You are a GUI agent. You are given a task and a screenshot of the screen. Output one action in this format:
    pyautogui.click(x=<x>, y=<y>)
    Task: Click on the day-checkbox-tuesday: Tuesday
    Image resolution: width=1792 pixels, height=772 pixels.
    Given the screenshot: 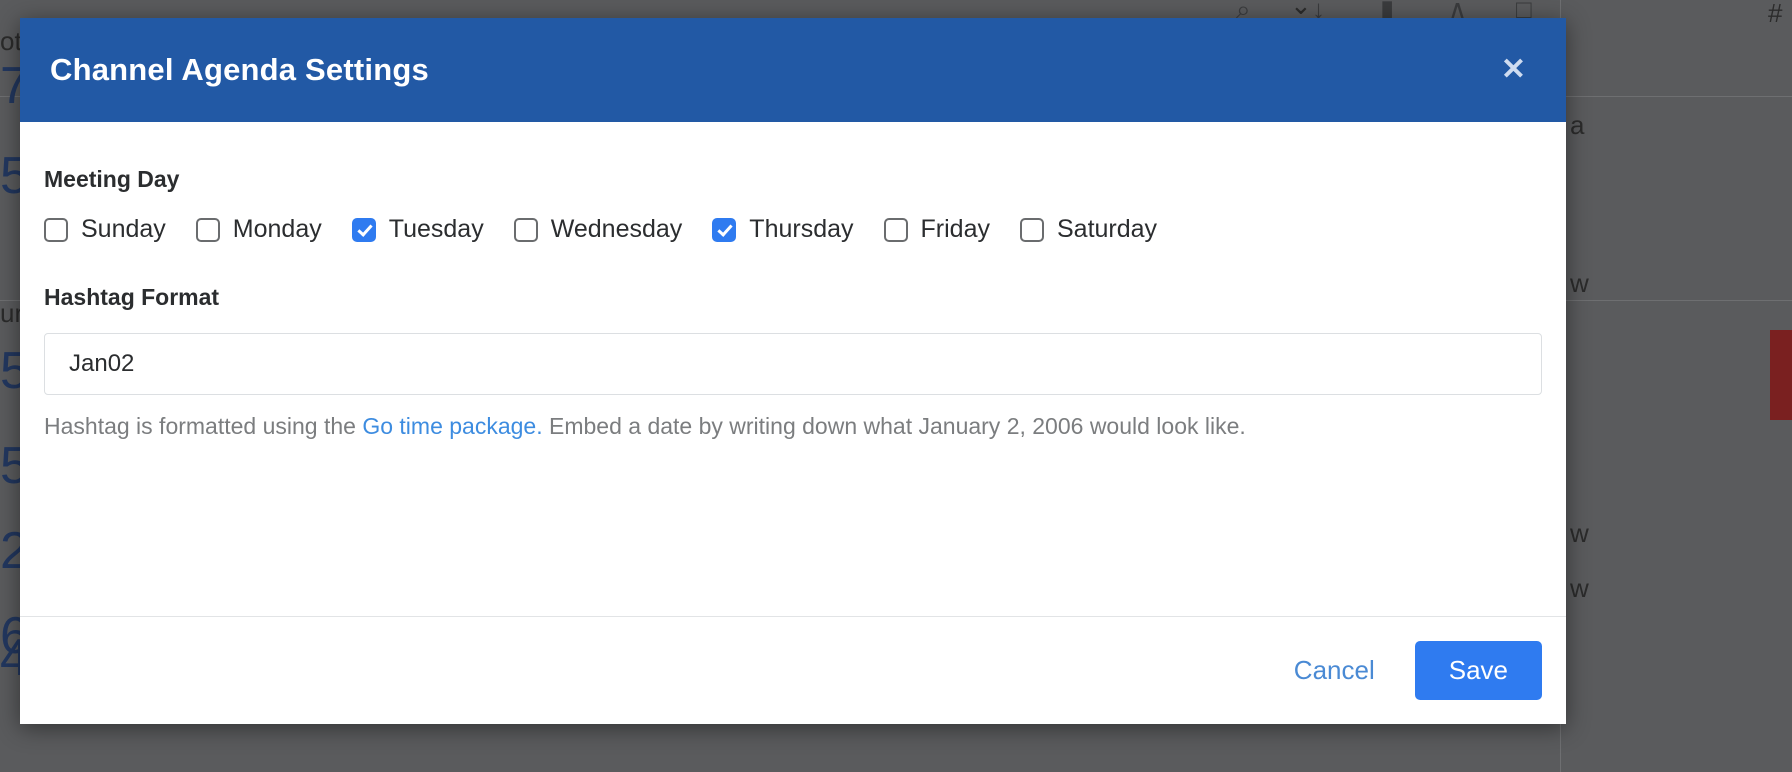 What is the action you would take?
    pyautogui.click(x=417, y=229)
    